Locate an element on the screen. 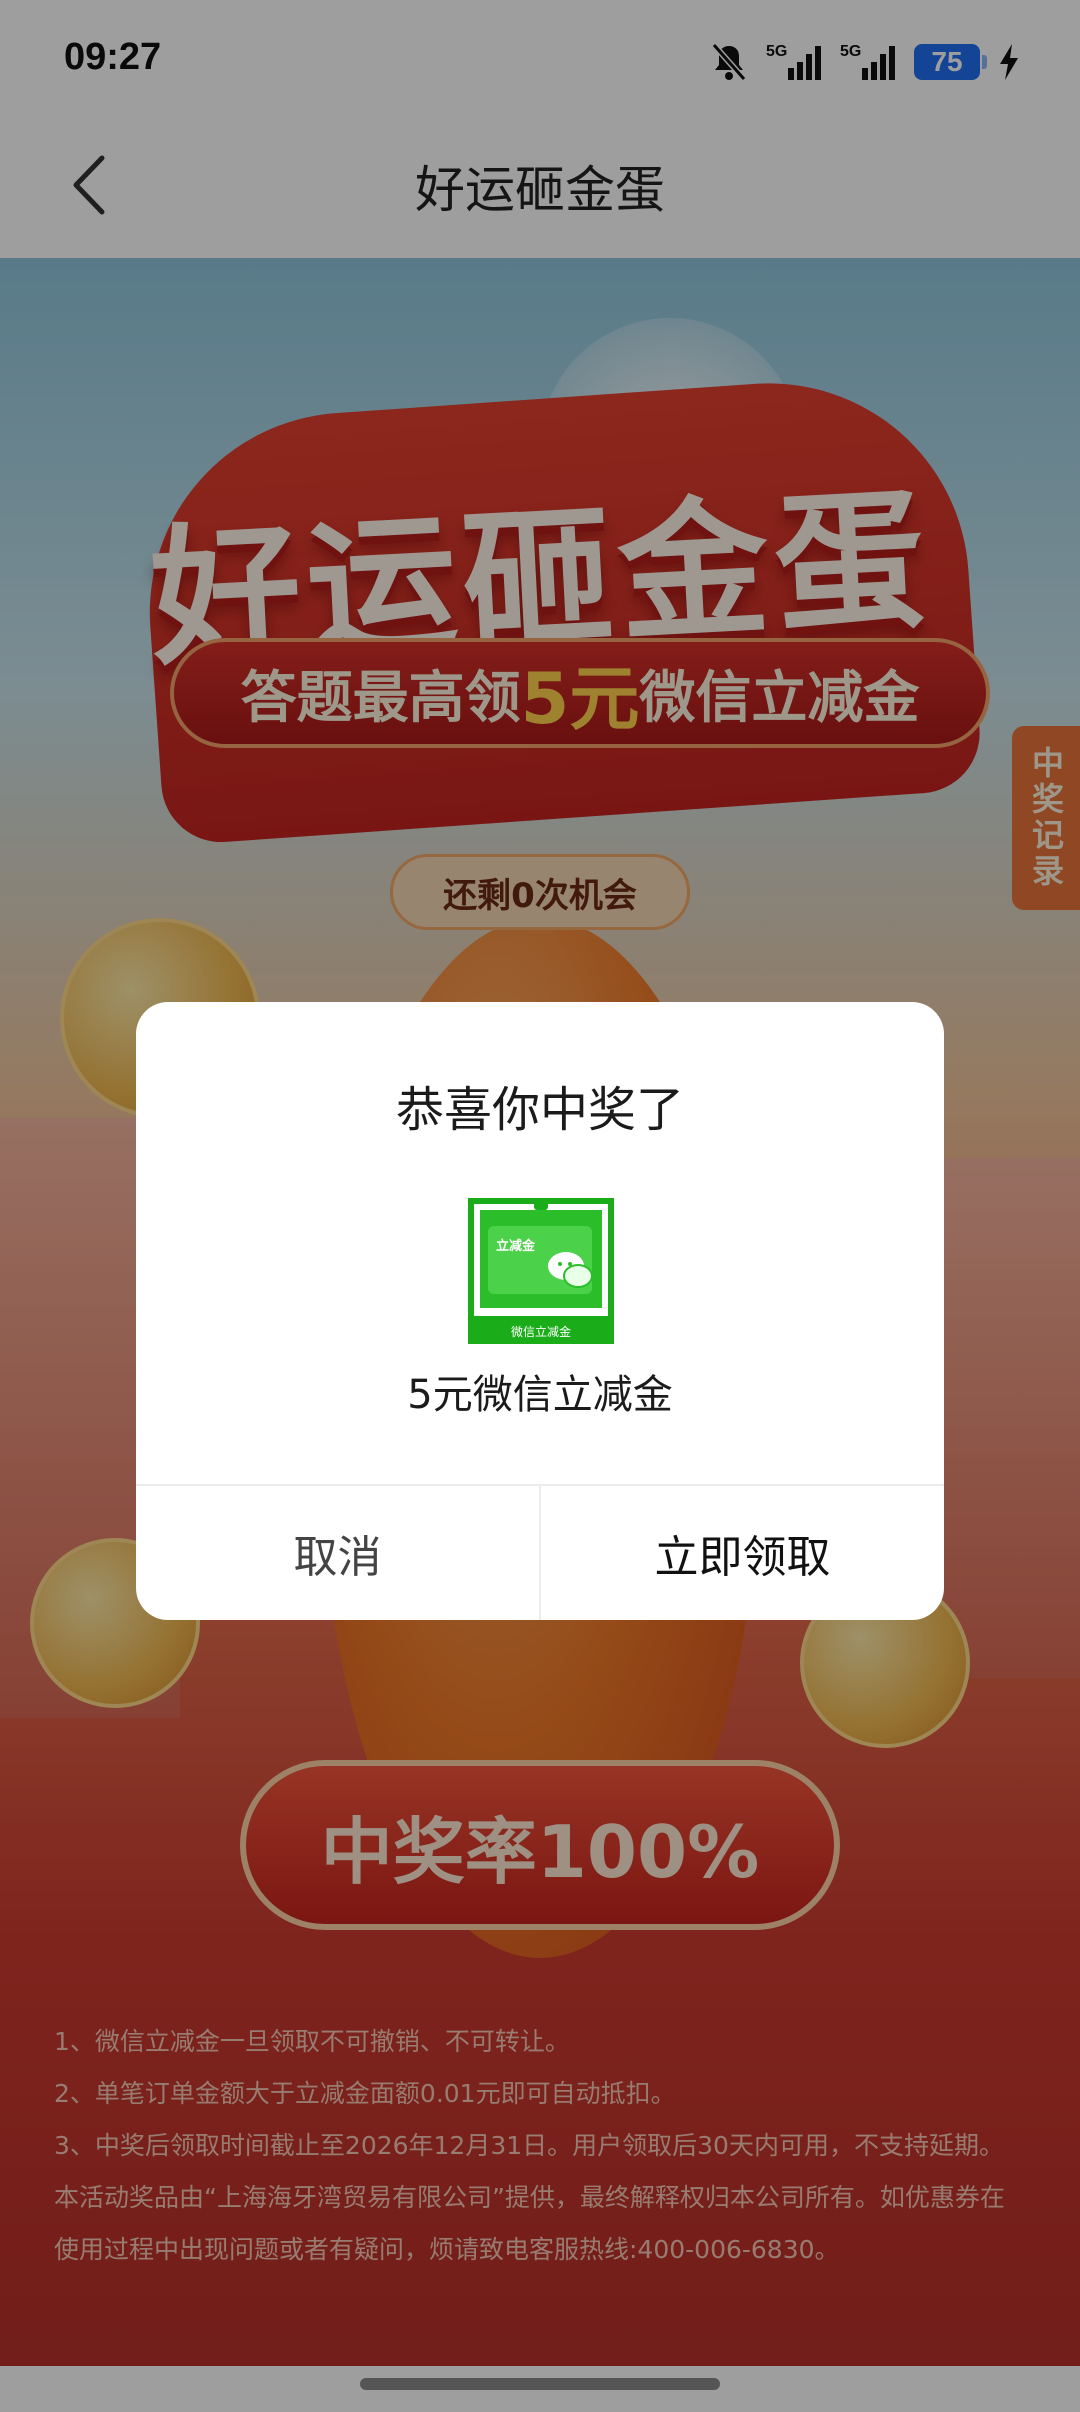  prize-name: 5元微信立减金 is located at coordinates (540, 1395).